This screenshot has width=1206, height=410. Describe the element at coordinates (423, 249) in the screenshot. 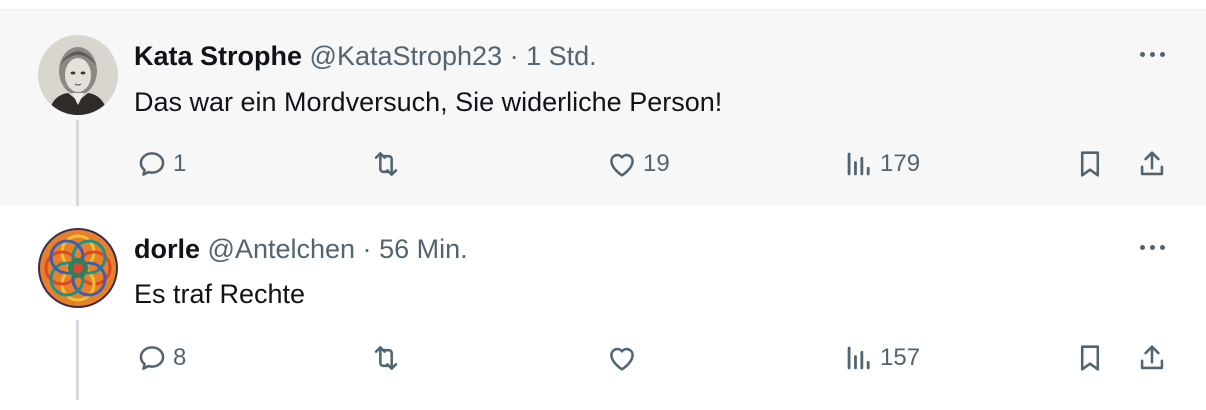

I see `timestamp: 56 Min.` at that location.